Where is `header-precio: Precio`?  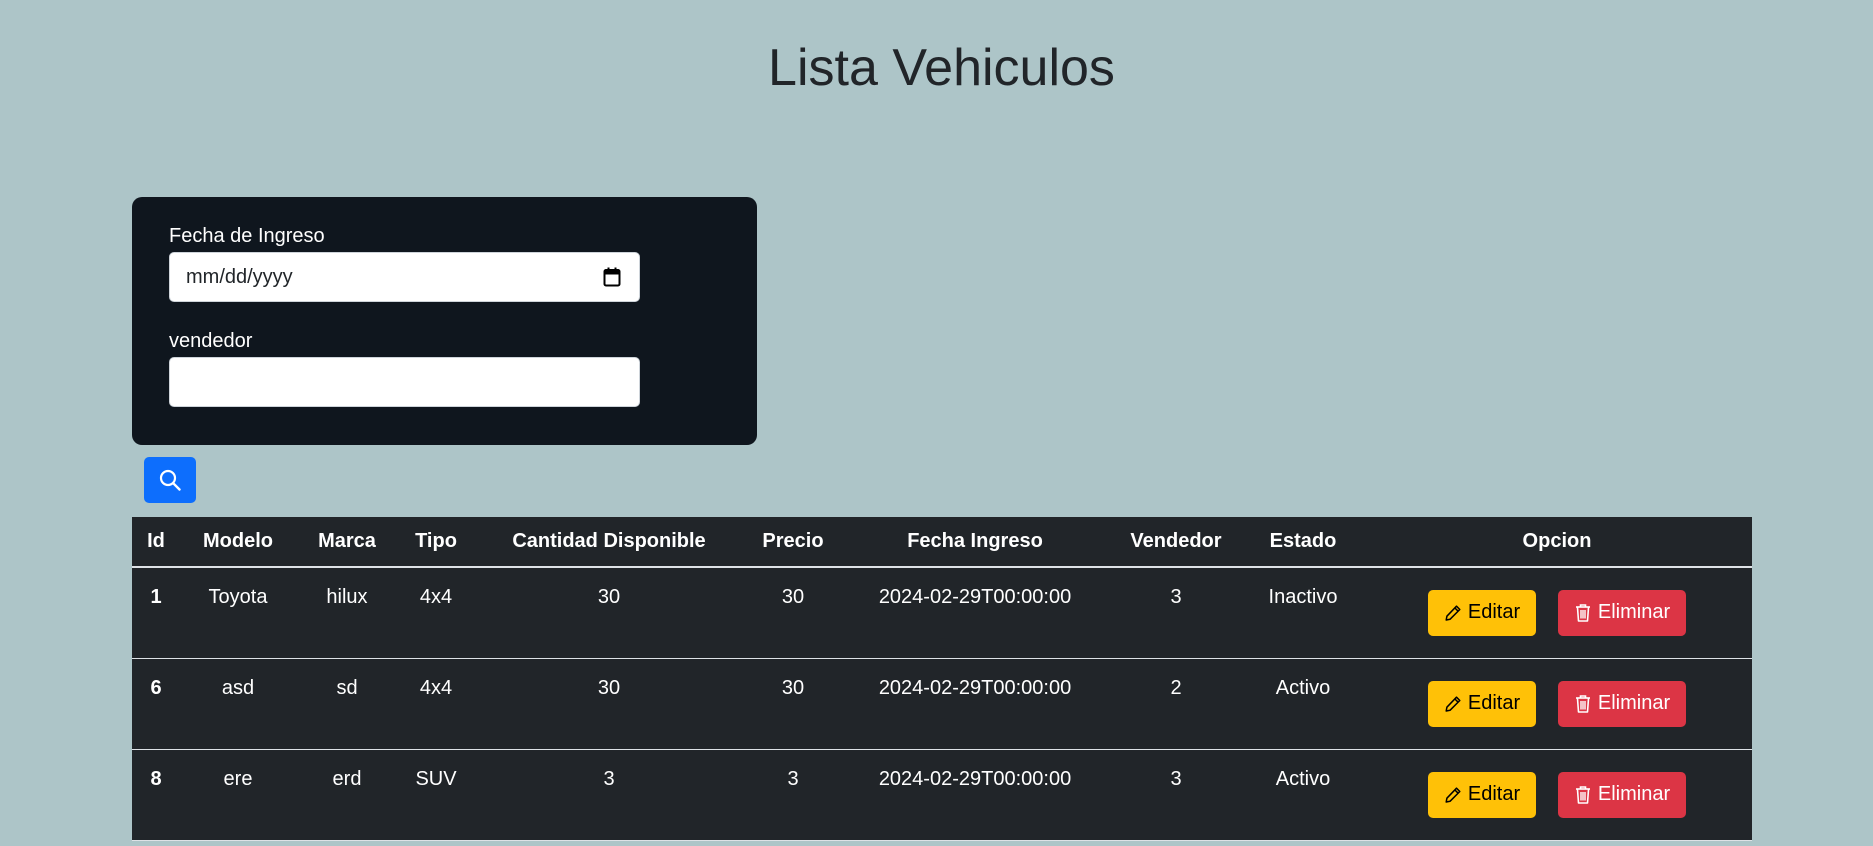 header-precio: Precio is located at coordinates (793, 542).